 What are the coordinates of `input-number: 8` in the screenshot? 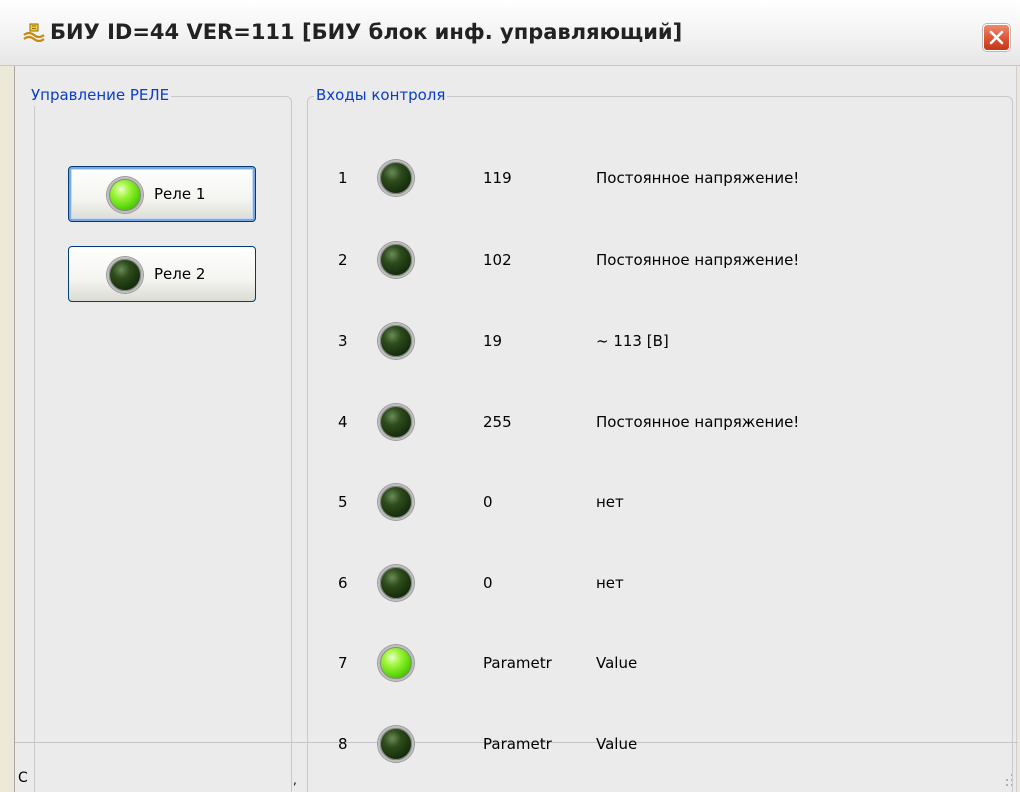 It's located at (343, 744).